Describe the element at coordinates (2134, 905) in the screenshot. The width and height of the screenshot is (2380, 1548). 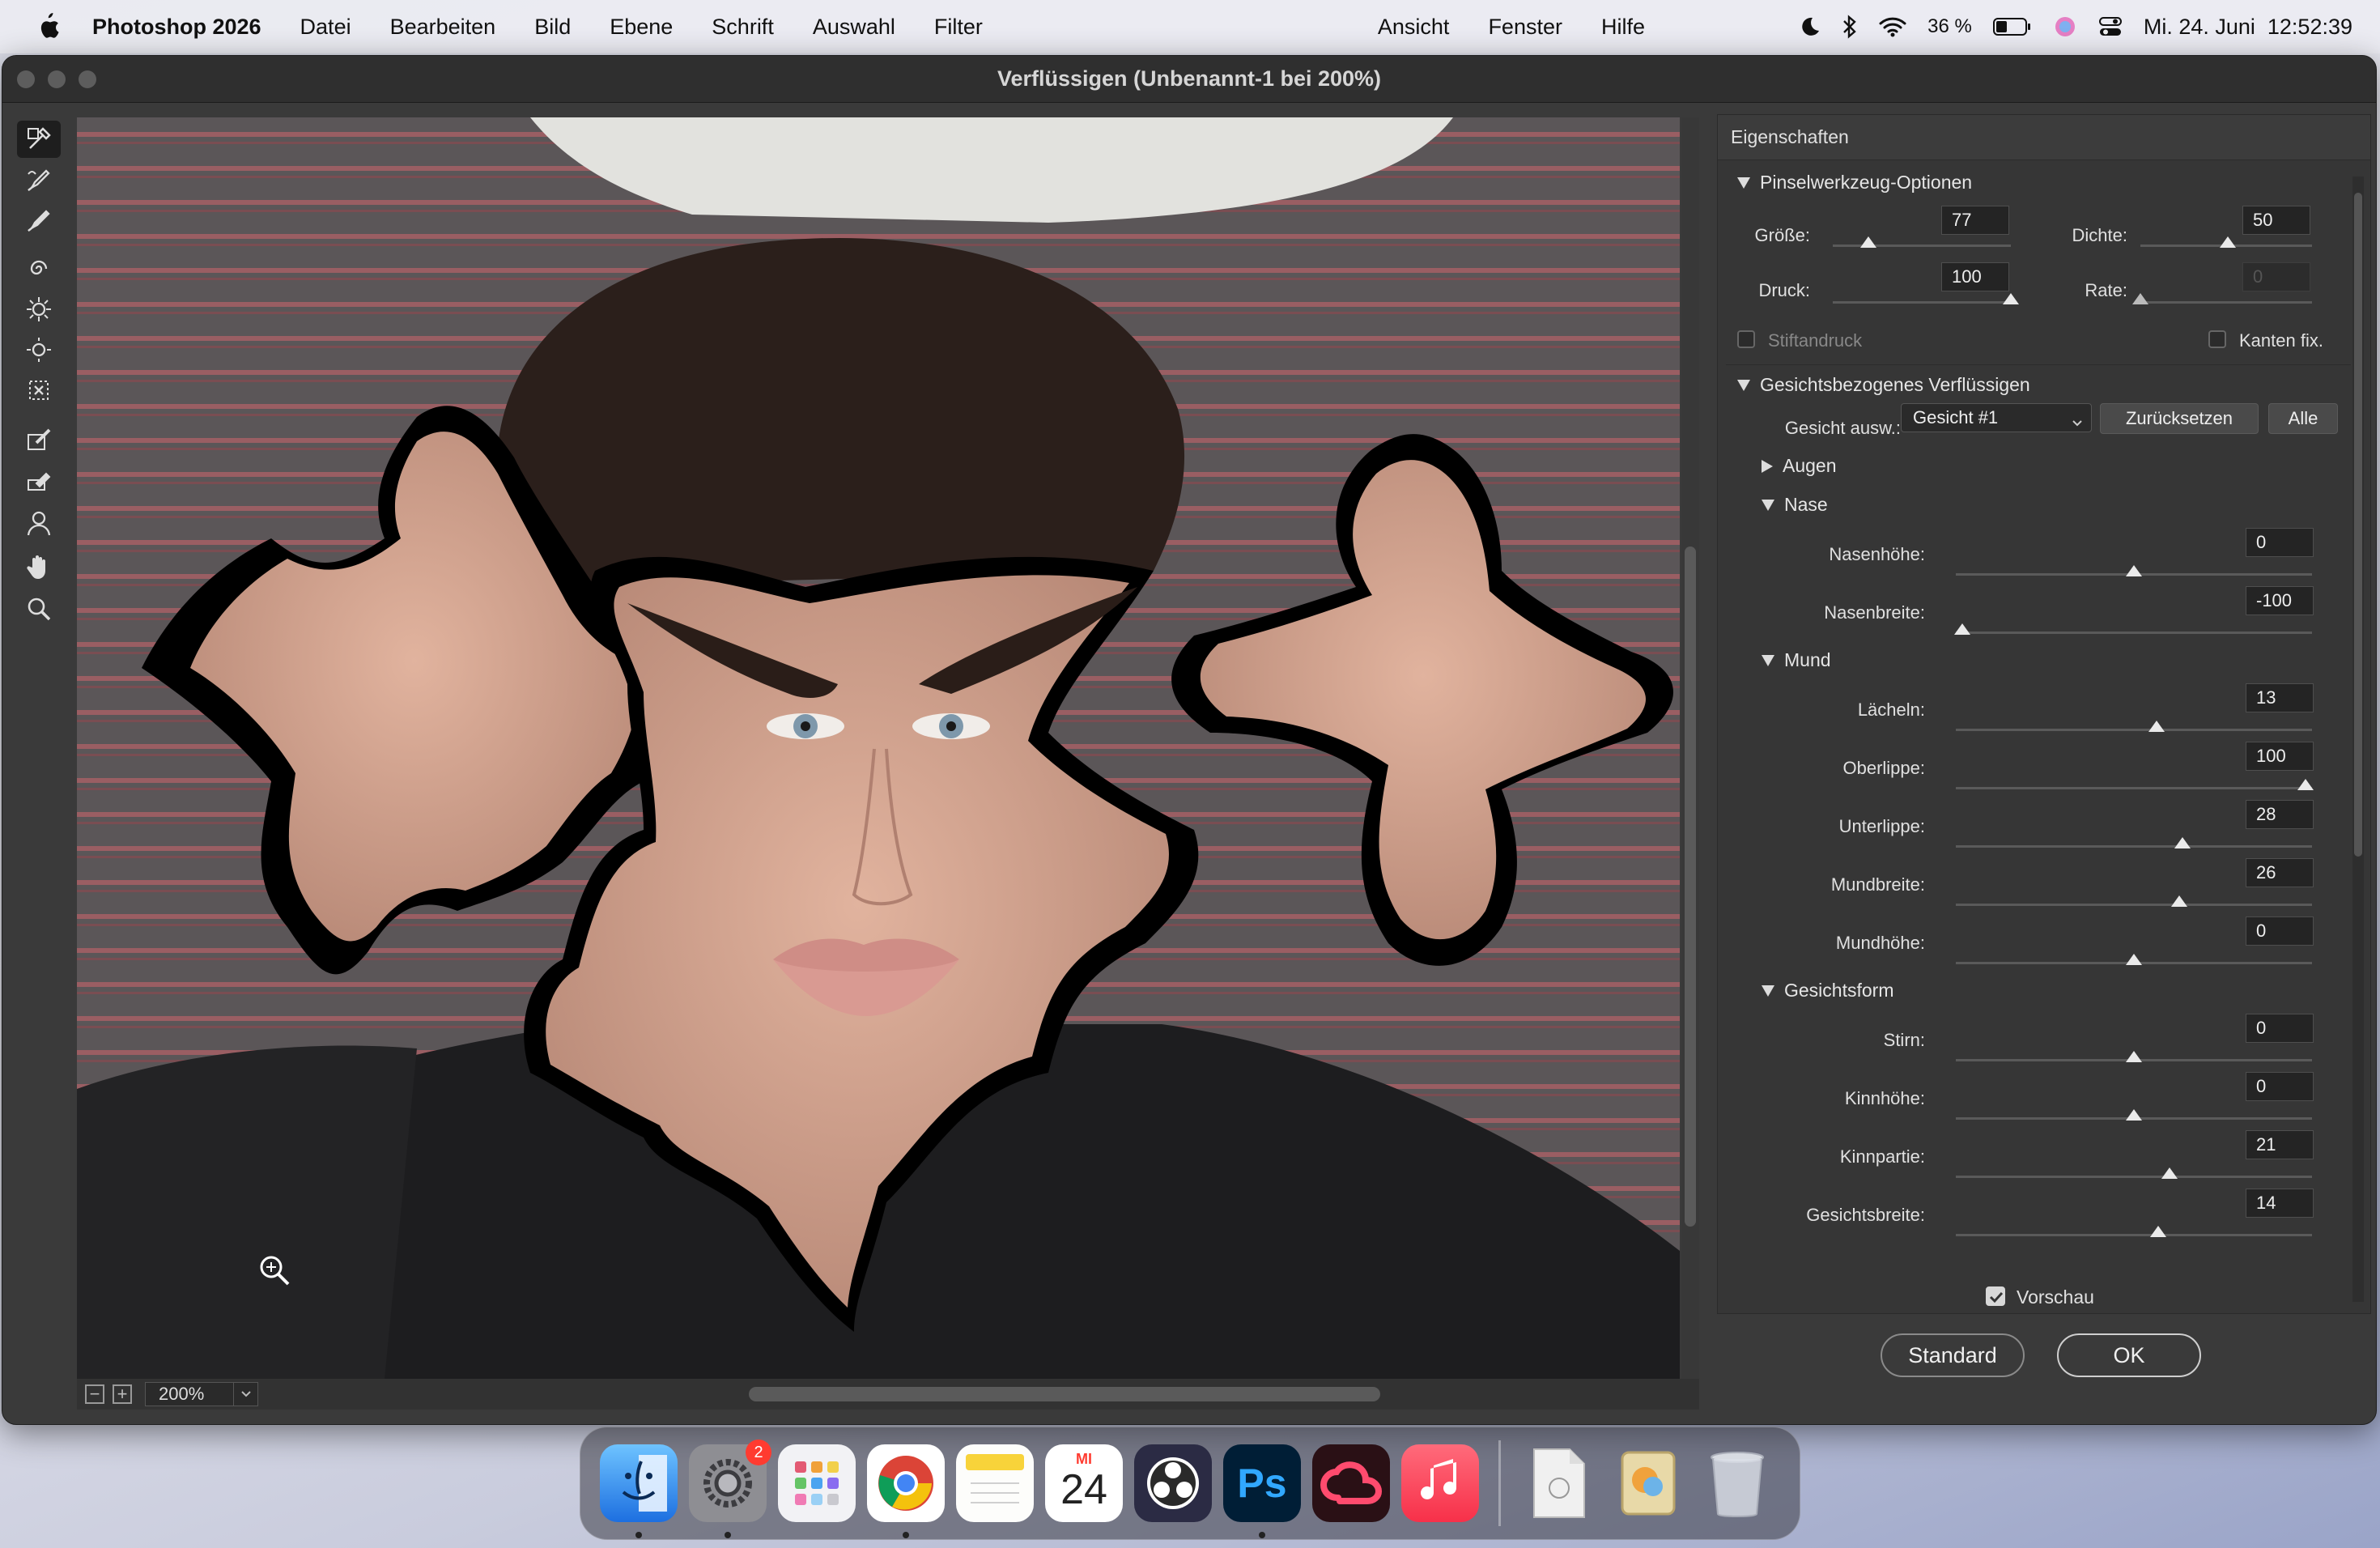
I see `mundbreite-slider` at that location.